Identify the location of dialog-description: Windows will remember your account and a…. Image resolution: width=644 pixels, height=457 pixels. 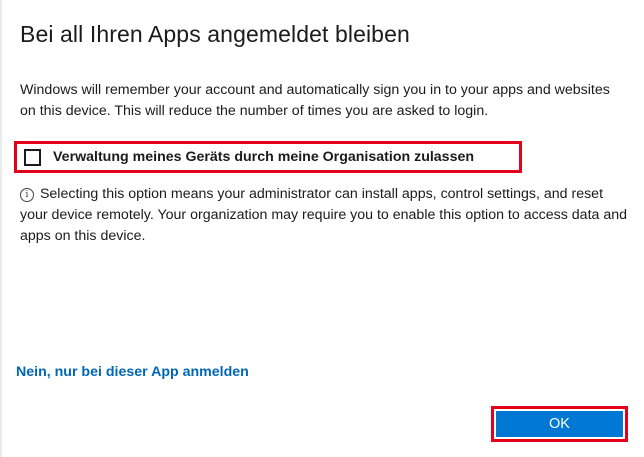
(315, 100).